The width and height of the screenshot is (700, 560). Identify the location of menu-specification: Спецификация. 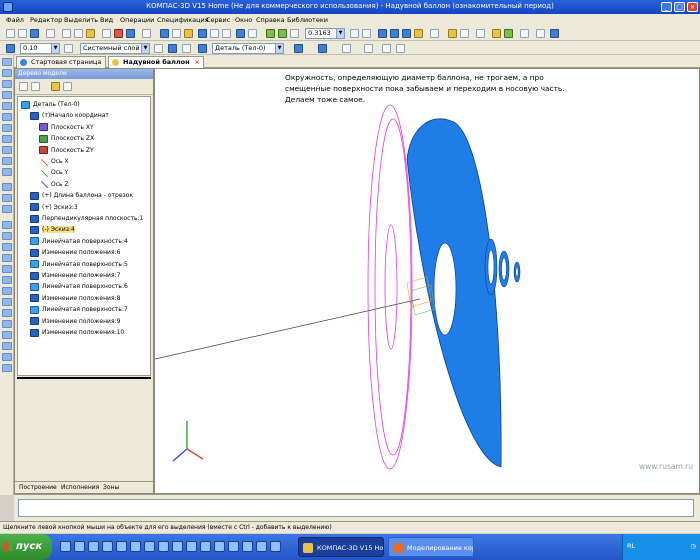
(183, 20).